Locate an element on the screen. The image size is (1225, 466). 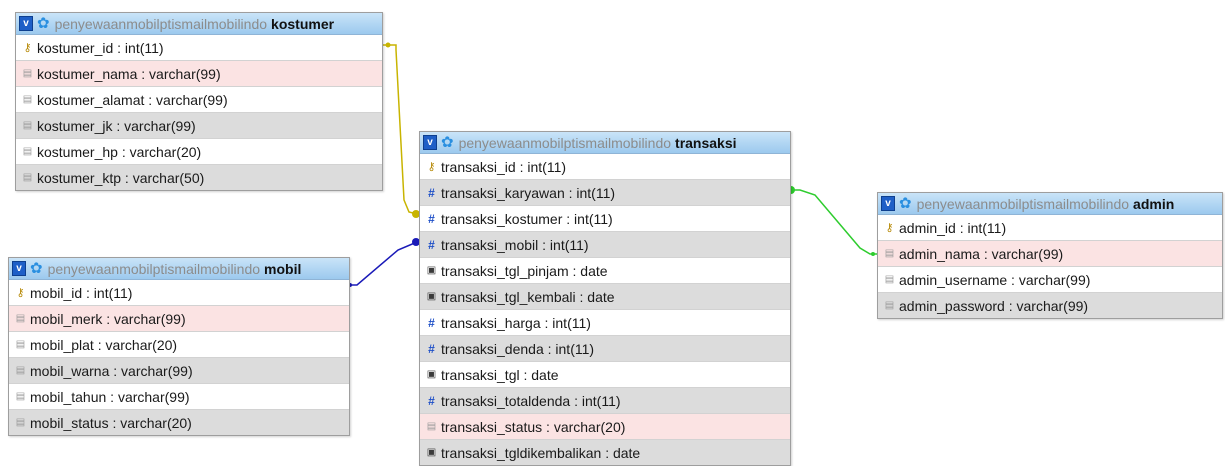
column-row: ▤ admin_password : varchar(99) is located at coordinates (1050, 305).